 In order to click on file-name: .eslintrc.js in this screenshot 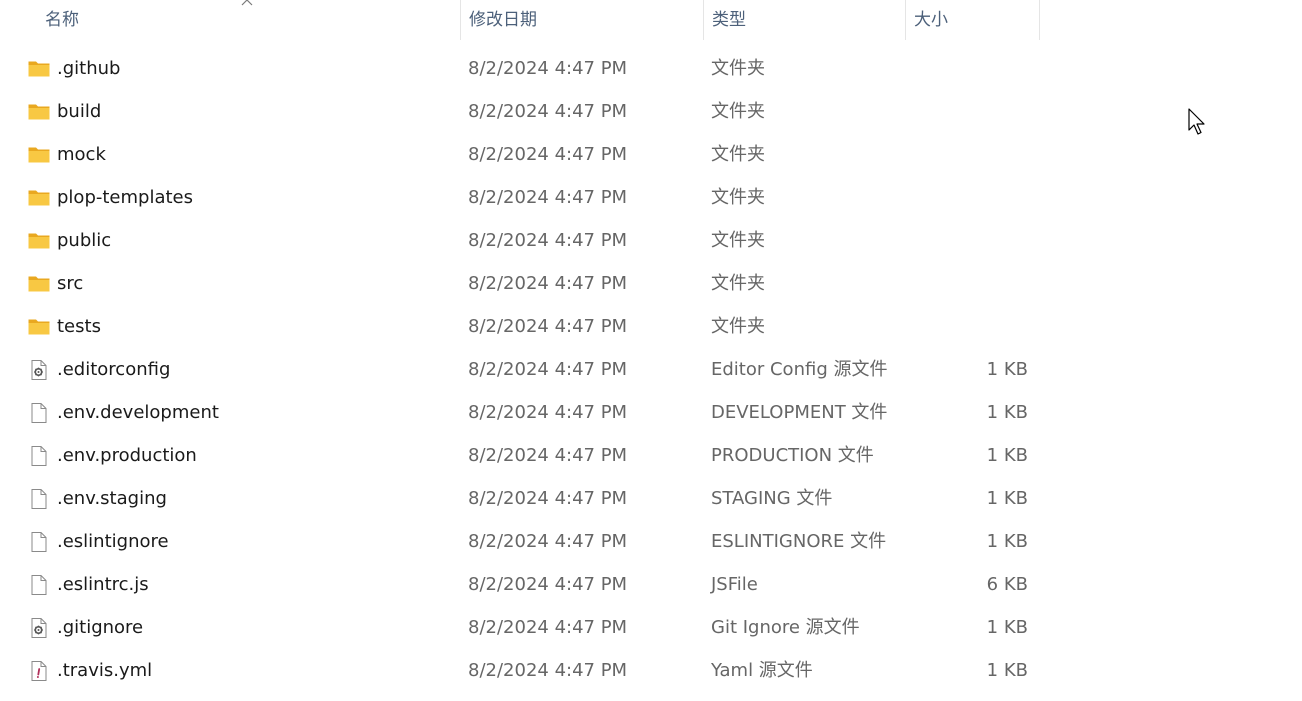, I will do `click(103, 584)`.